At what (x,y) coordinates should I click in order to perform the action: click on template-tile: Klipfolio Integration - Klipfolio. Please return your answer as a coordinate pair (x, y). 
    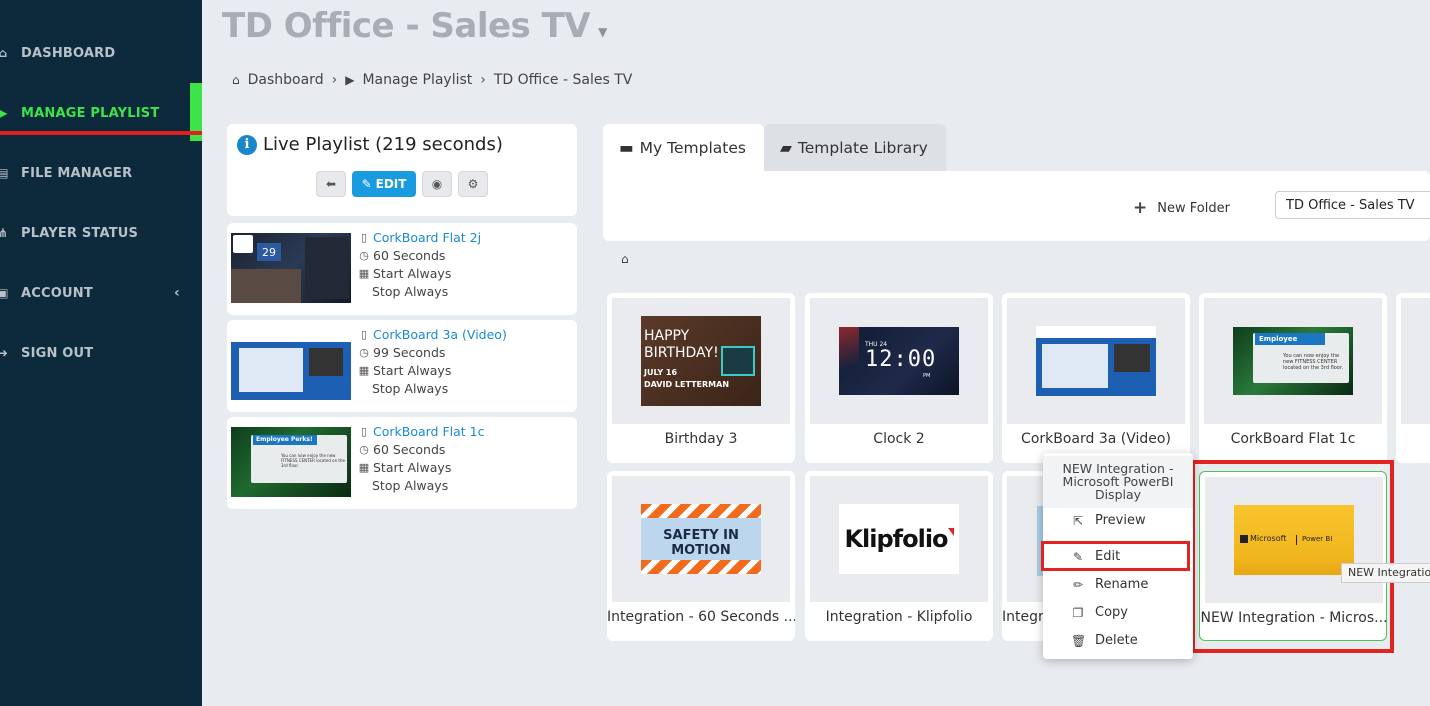
    Looking at the image, I should click on (899, 556).